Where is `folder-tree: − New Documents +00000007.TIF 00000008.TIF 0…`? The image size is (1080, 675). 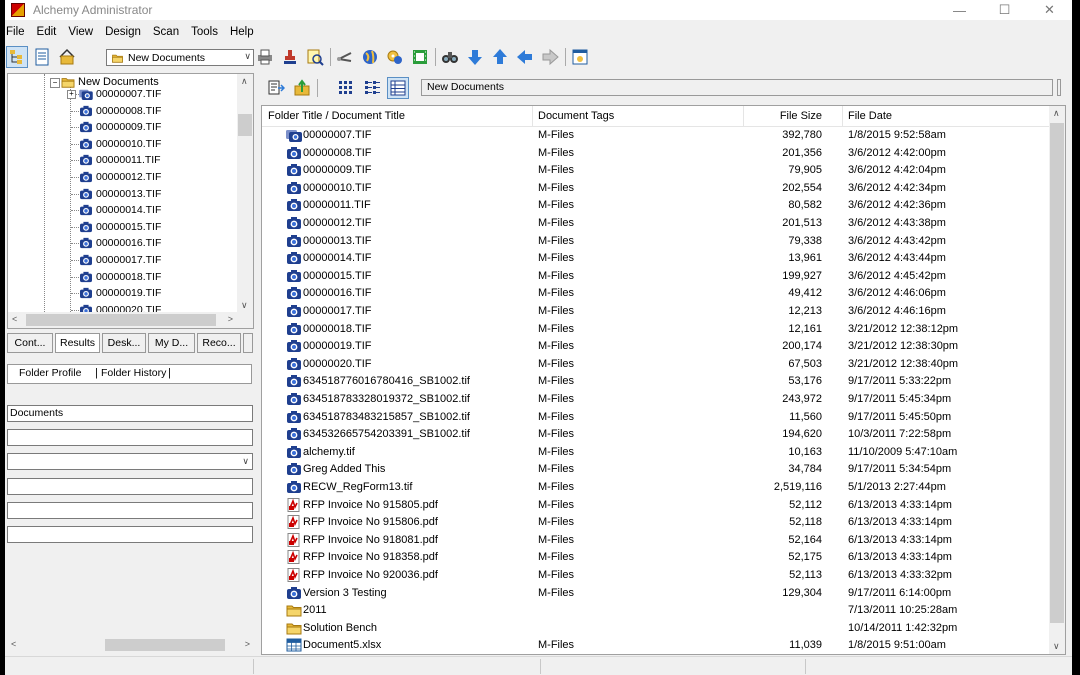
folder-tree: − New Documents +00000007.TIF 00000008.TIF 0… is located at coordinates (130, 201).